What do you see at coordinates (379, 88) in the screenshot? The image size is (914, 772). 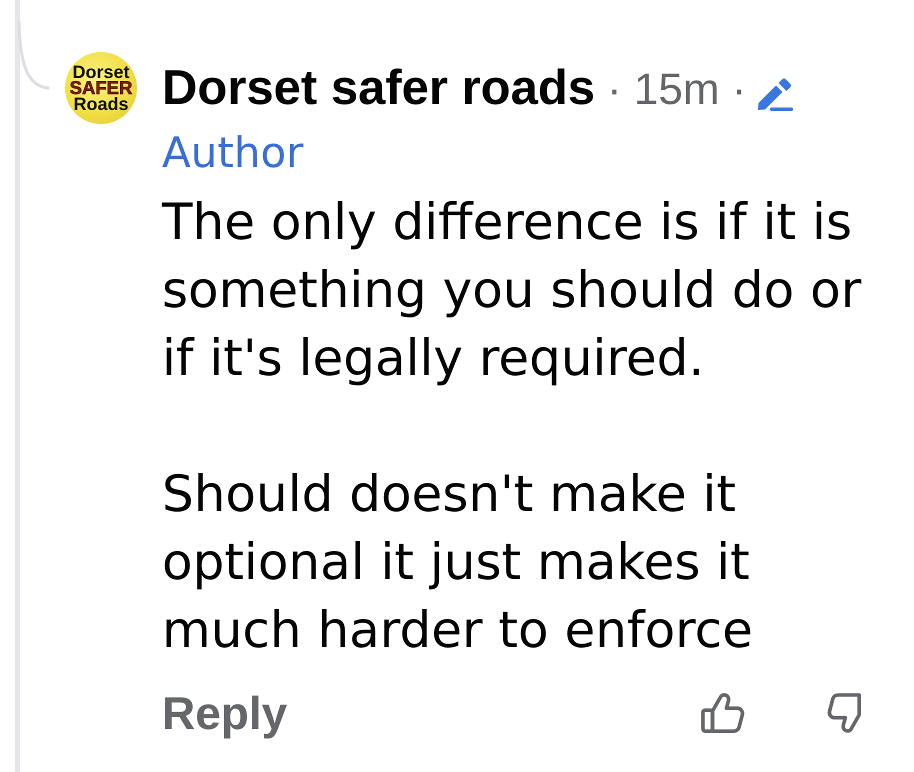 I see `author-name: Dorset safer roads` at bounding box center [379, 88].